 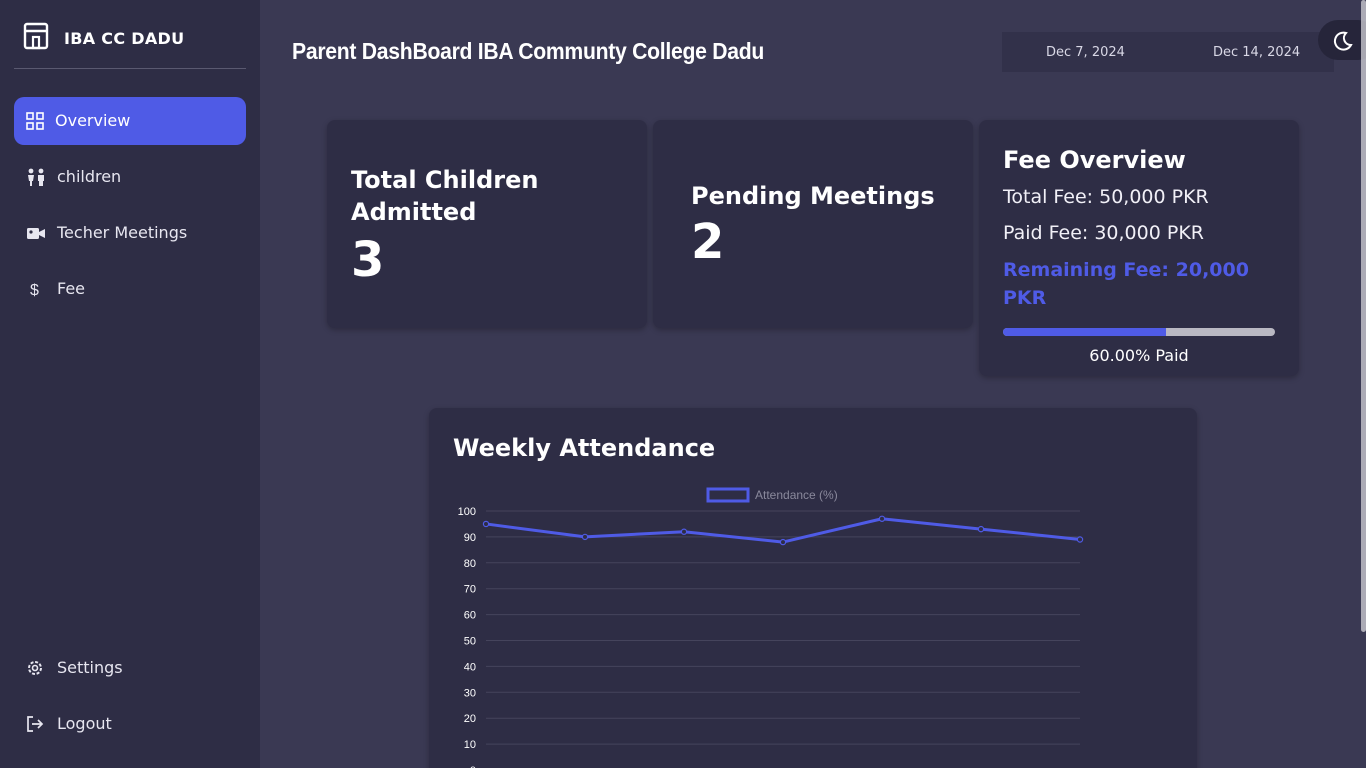 I want to click on video-camera-icon, so click(x=36, y=233).